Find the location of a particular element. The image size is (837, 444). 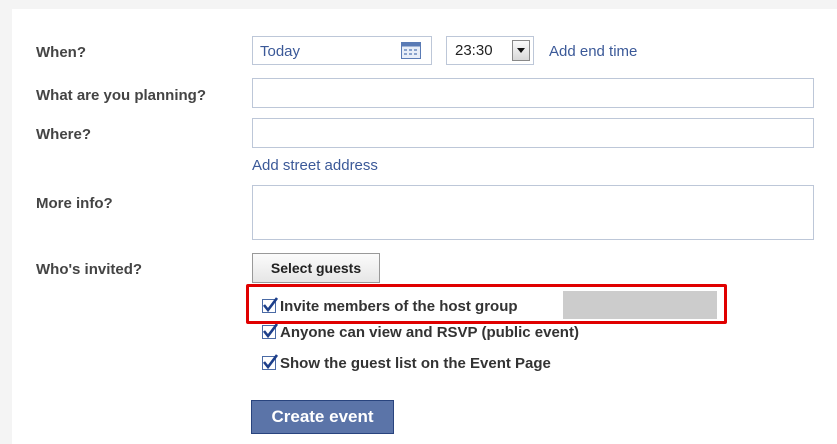

chevron-down-icon is located at coordinates (521, 50).